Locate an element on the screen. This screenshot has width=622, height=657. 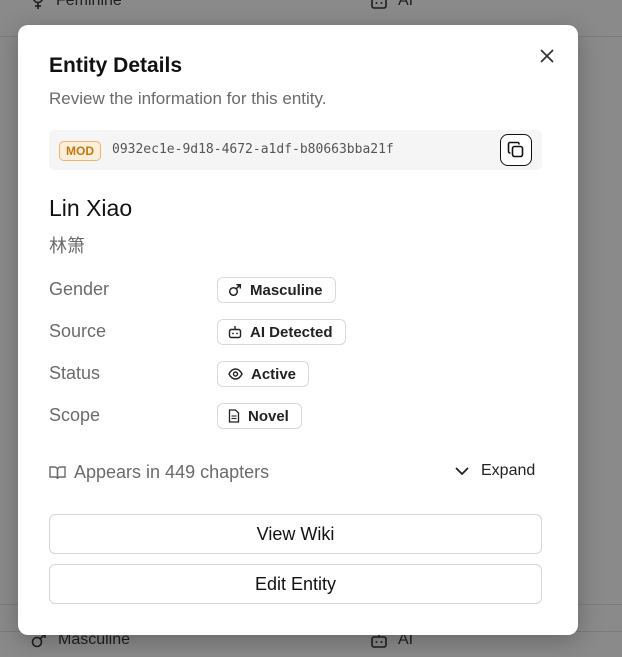
chevron-down-icon is located at coordinates (462, 471).